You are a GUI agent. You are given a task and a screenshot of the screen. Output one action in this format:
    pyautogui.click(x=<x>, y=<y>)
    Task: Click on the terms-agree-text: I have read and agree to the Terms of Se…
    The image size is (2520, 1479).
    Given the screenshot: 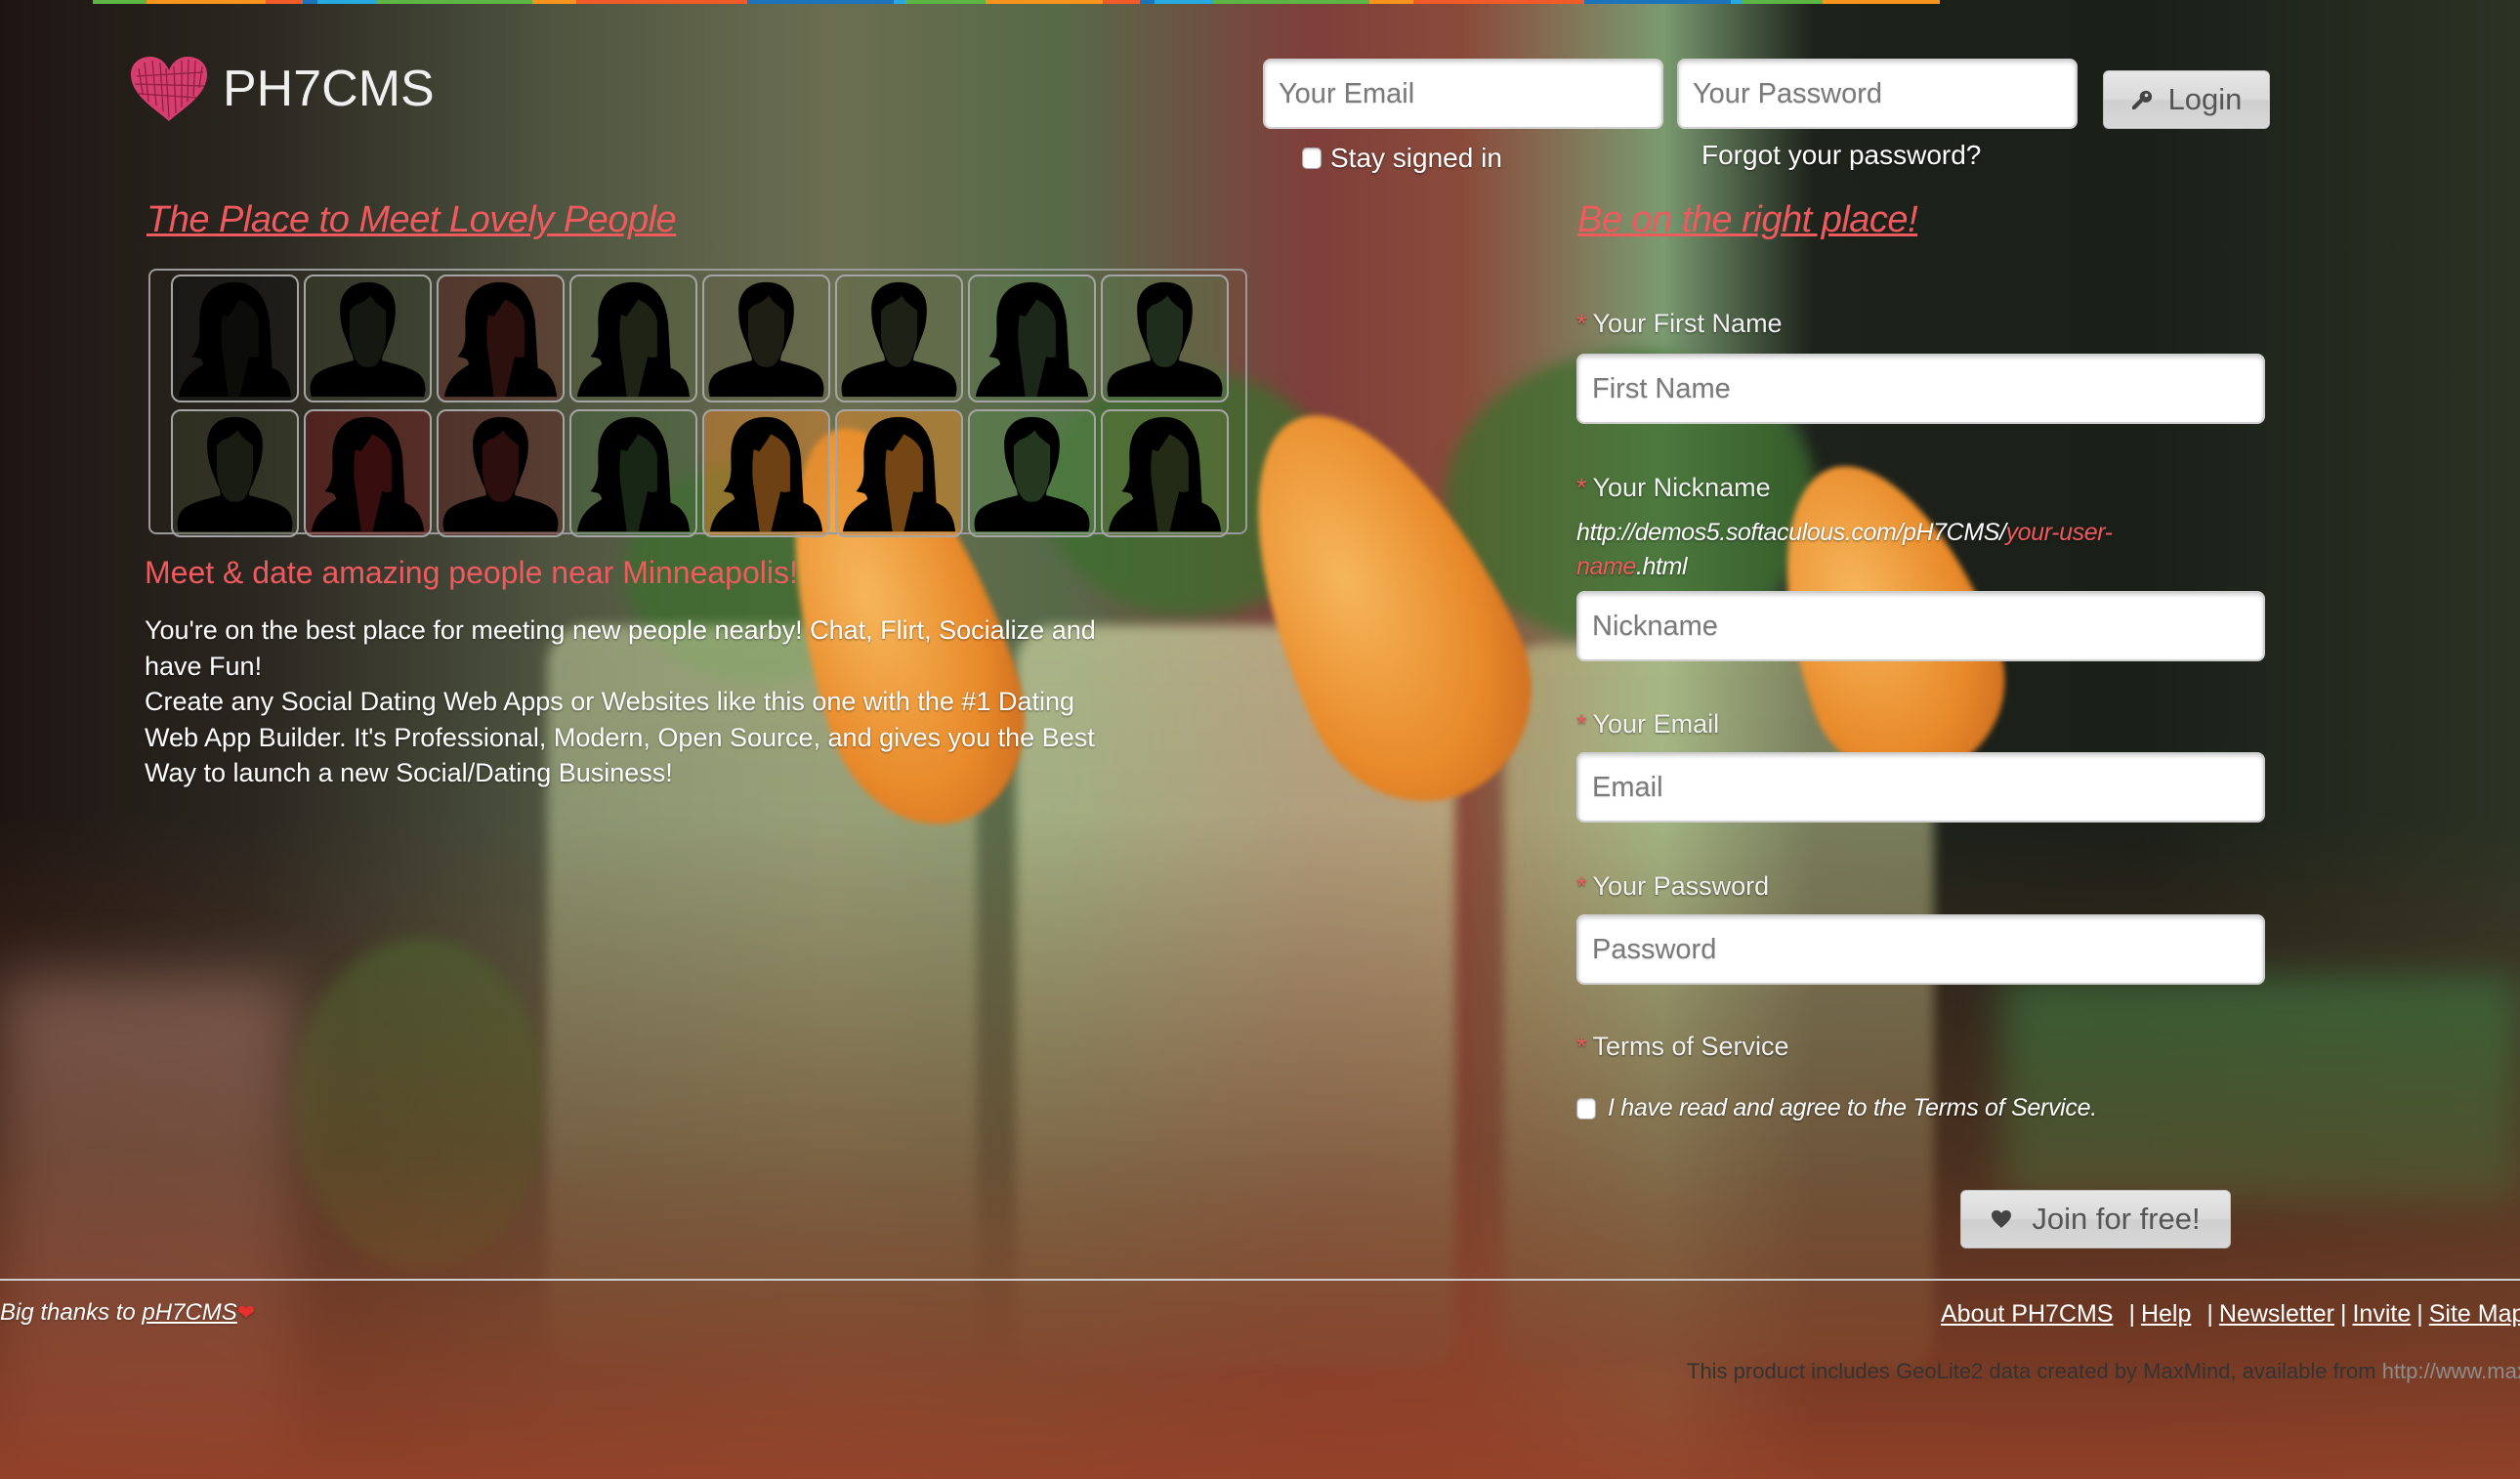 What is the action you would take?
    pyautogui.click(x=1852, y=1107)
    